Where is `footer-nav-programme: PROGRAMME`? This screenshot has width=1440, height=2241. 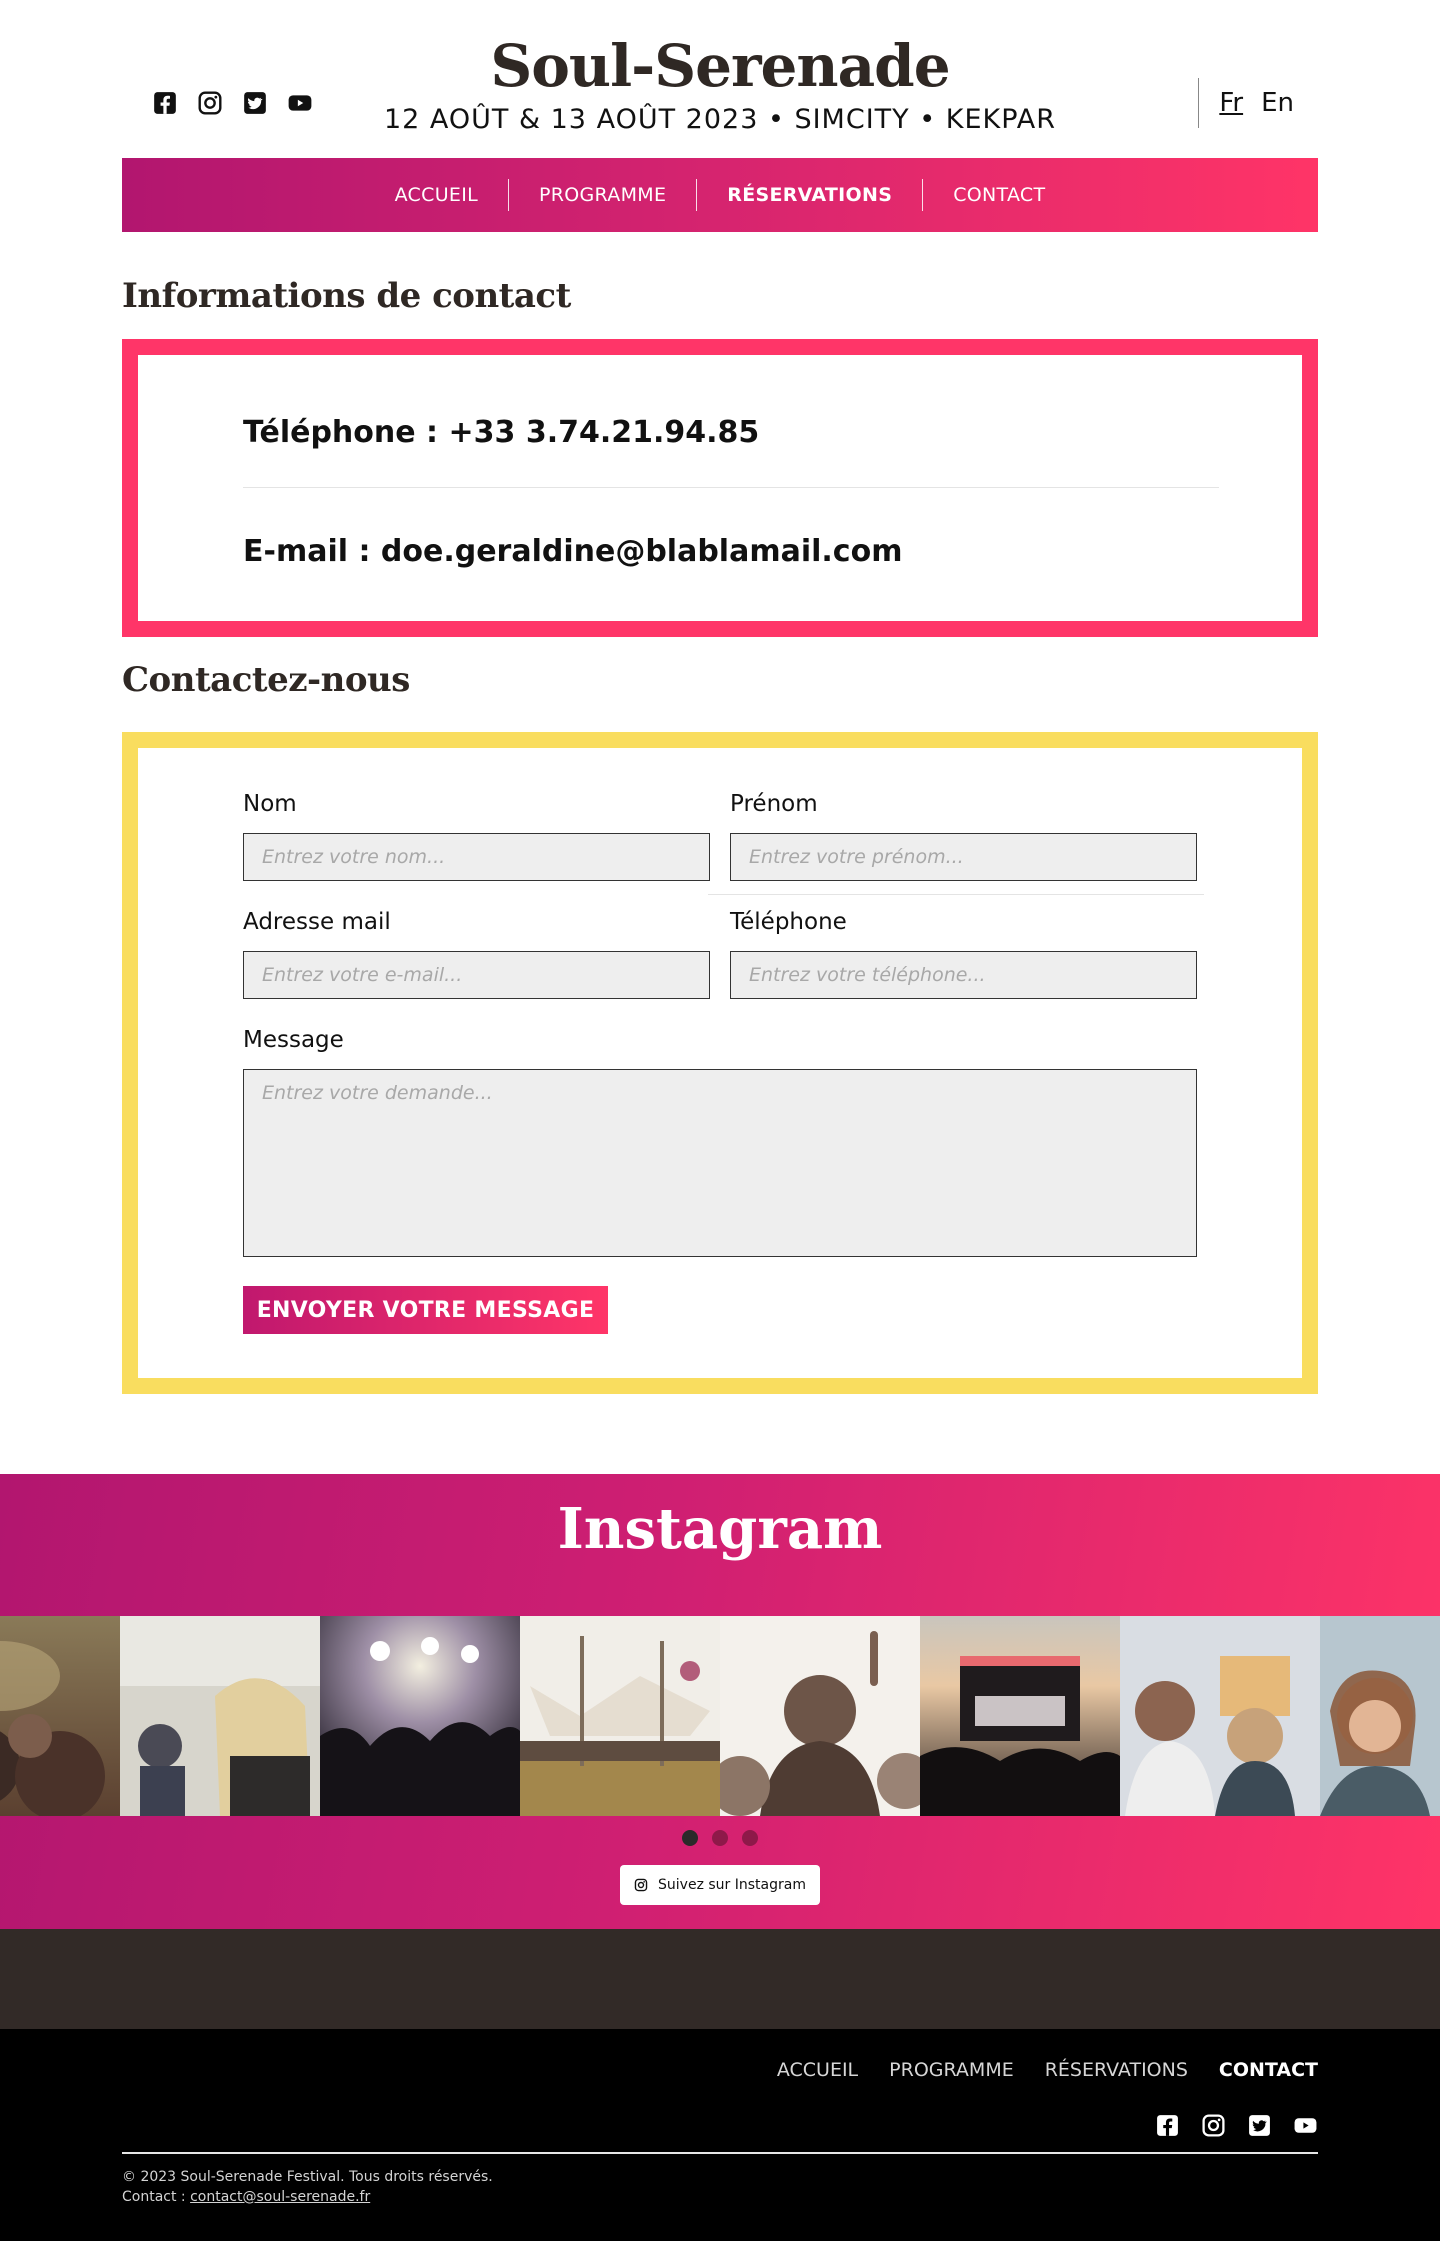 footer-nav-programme: PROGRAMME is located at coordinates (951, 2070).